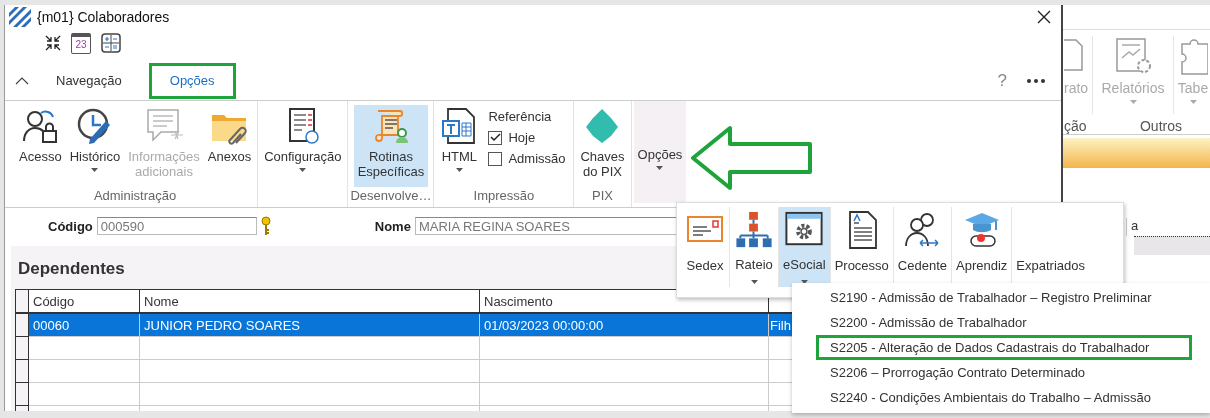 The image size is (1210, 418). Describe the element at coordinates (522, 137) in the screenshot. I see `checkbox-label: Hoje` at that location.